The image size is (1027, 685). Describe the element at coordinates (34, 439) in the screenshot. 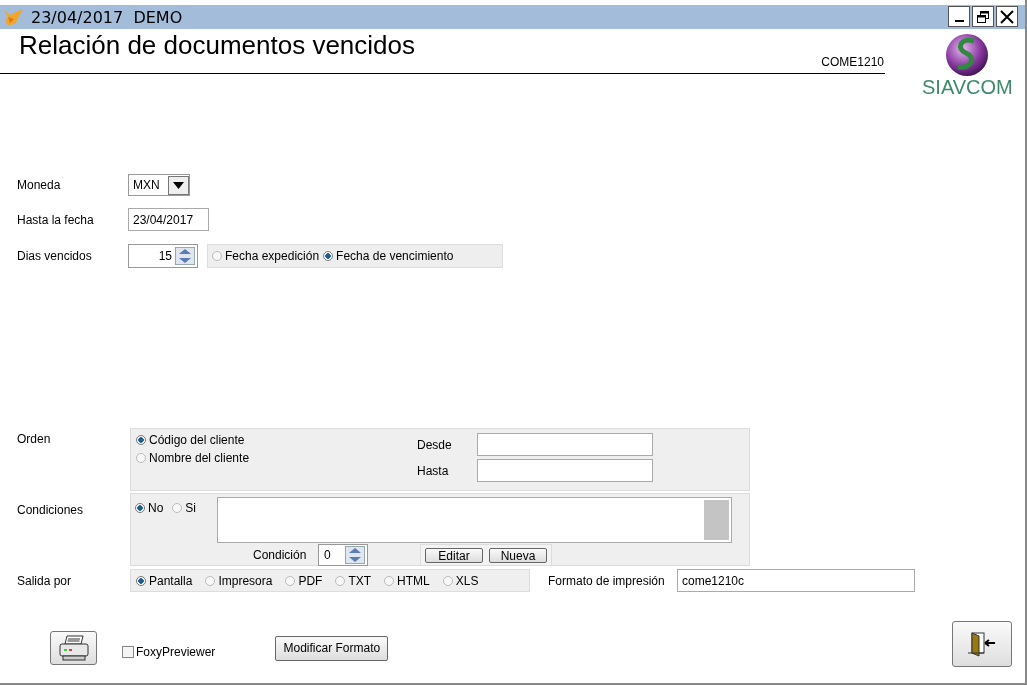

I see `field-label: Orden` at that location.